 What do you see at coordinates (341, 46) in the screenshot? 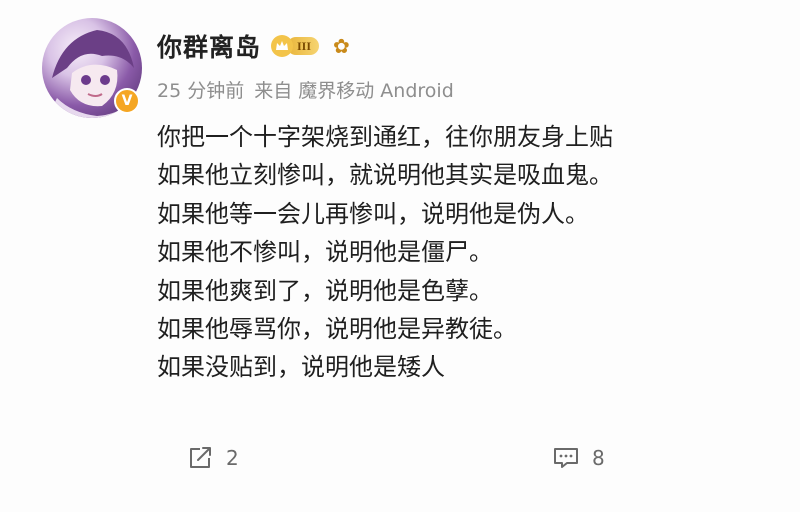
I see `flower-icon: ✿` at bounding box center [341, 46].